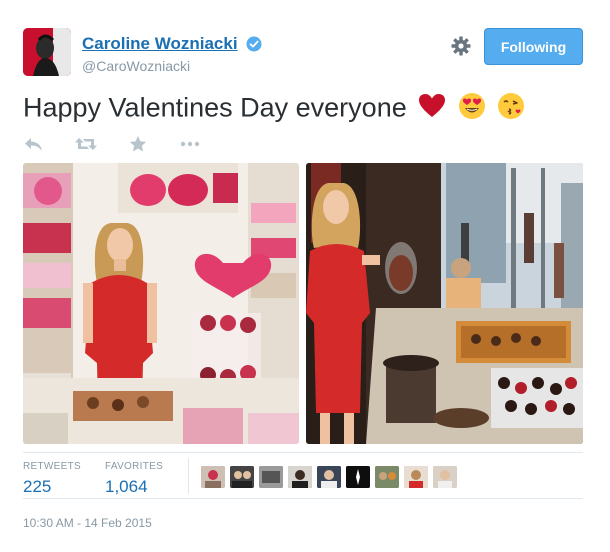 The width and height of the screenshot is (610, 552). I want to click on more-icon, so click(190, 144).